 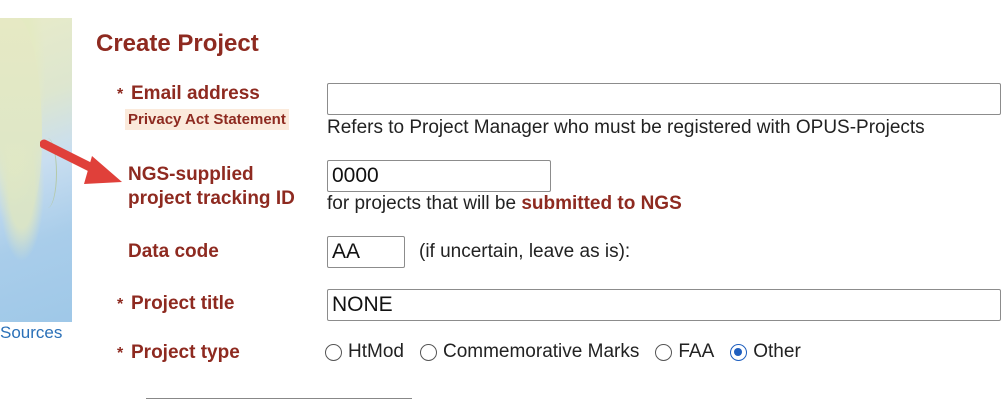 What do you see at coordinates (191, 174) in the screenshot?
I see `tracking-label-line1: NGS-supplied` at bounding box center [191, 174].